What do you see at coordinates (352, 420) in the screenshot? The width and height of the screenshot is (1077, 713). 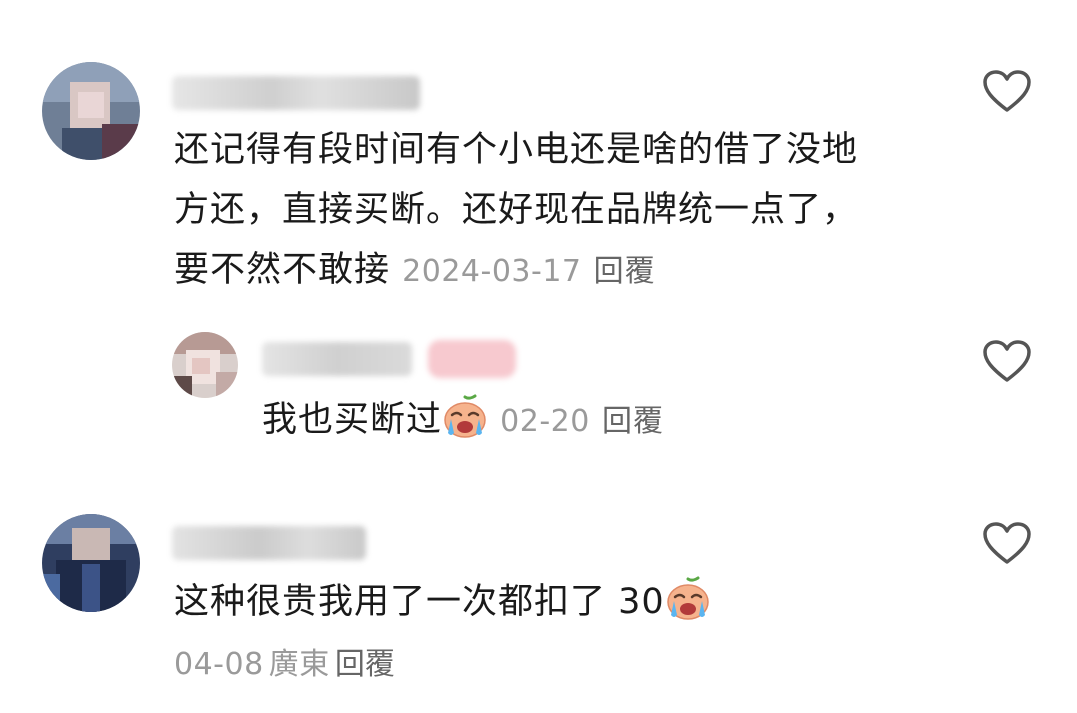 I see `reply-text-body: 我也买断过` at bounding box center [352, 420].